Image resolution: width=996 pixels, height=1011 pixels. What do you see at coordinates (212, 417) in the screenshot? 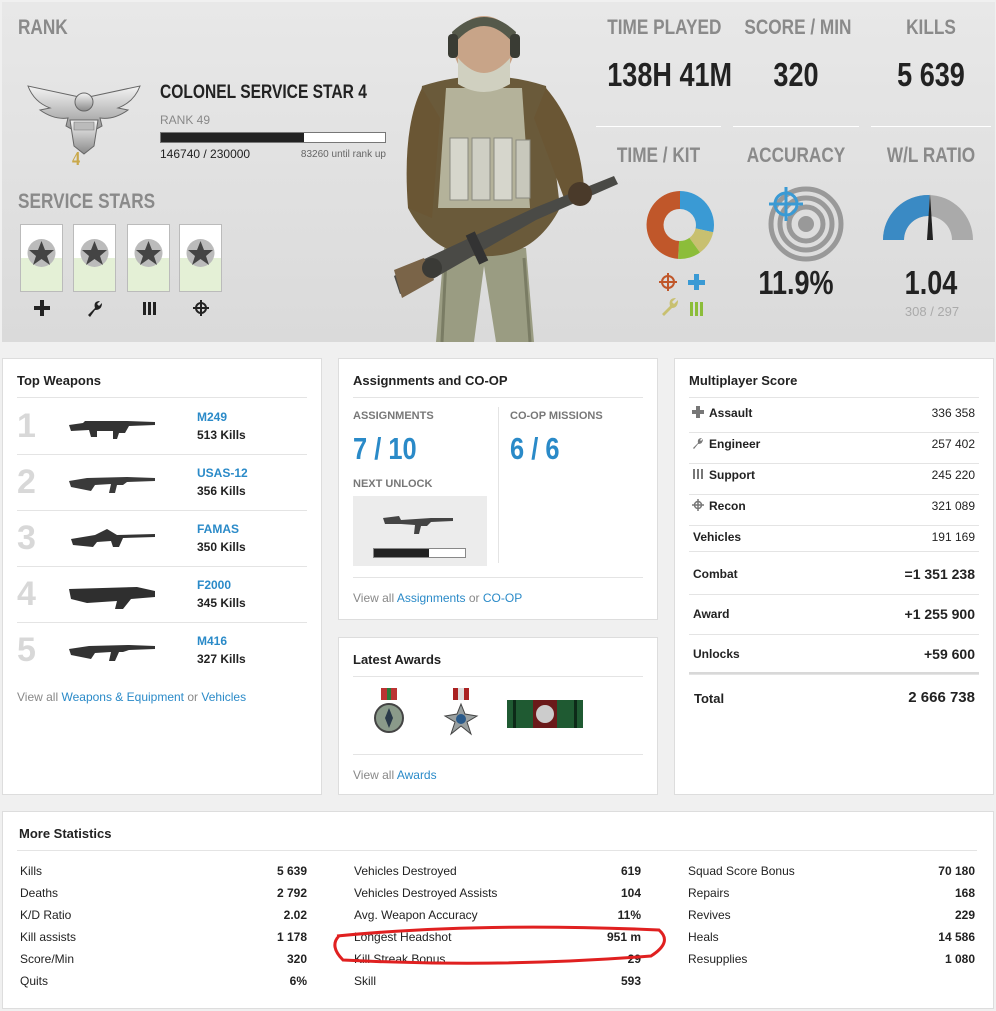
I see `weapon-name-link: M249` at bounding box center [212, 417].